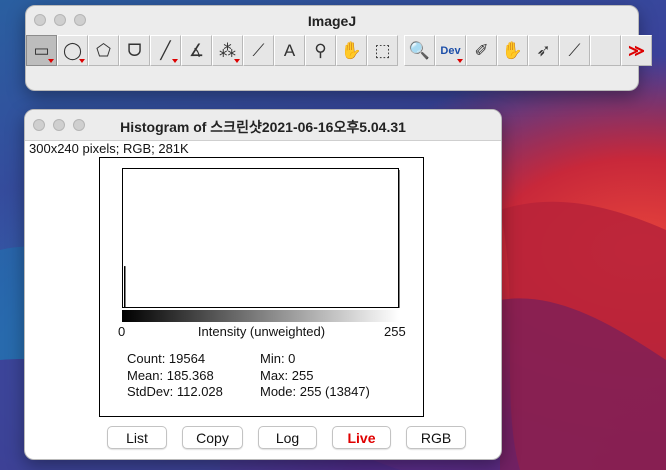  I want to click on flood-fill-tool: ✋, so click(512, 50).